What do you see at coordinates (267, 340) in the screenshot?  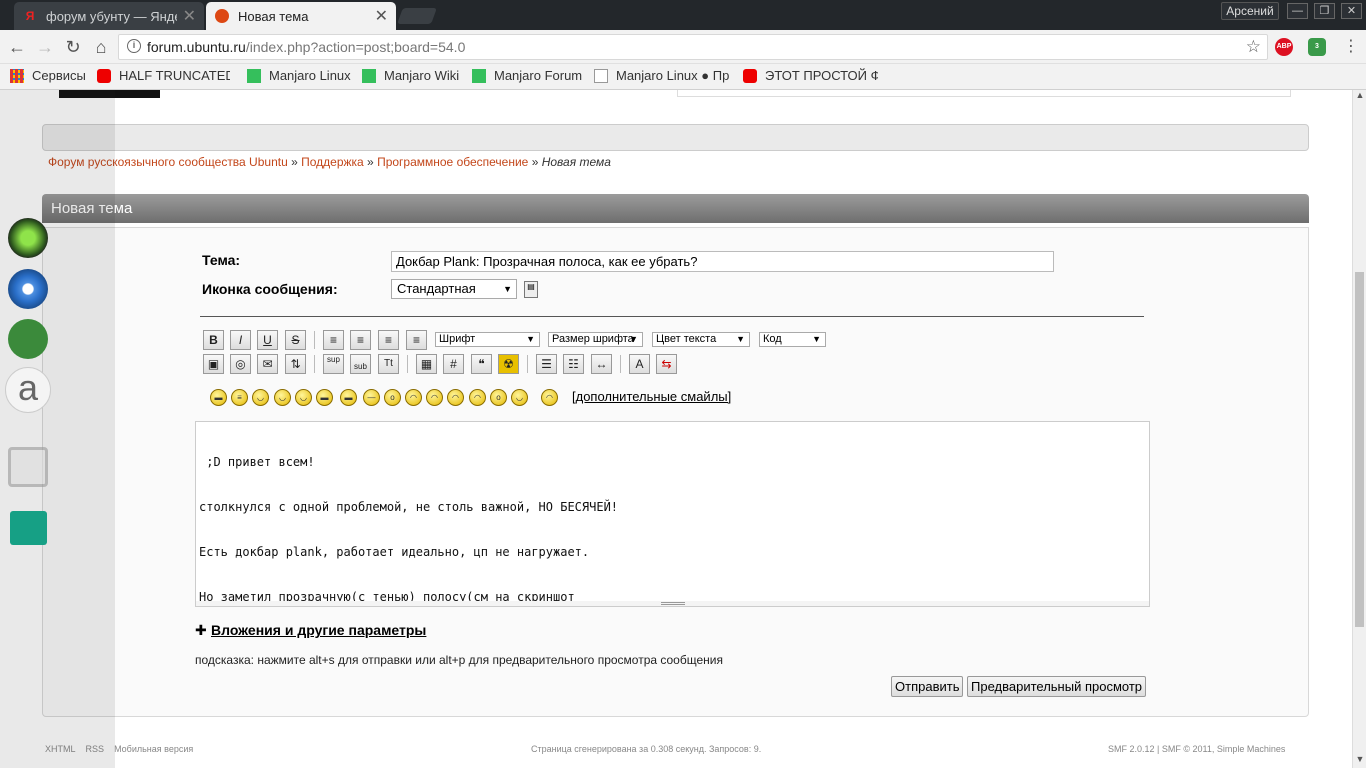 I see `underline-icon: U` at bounding box center [267, 340].